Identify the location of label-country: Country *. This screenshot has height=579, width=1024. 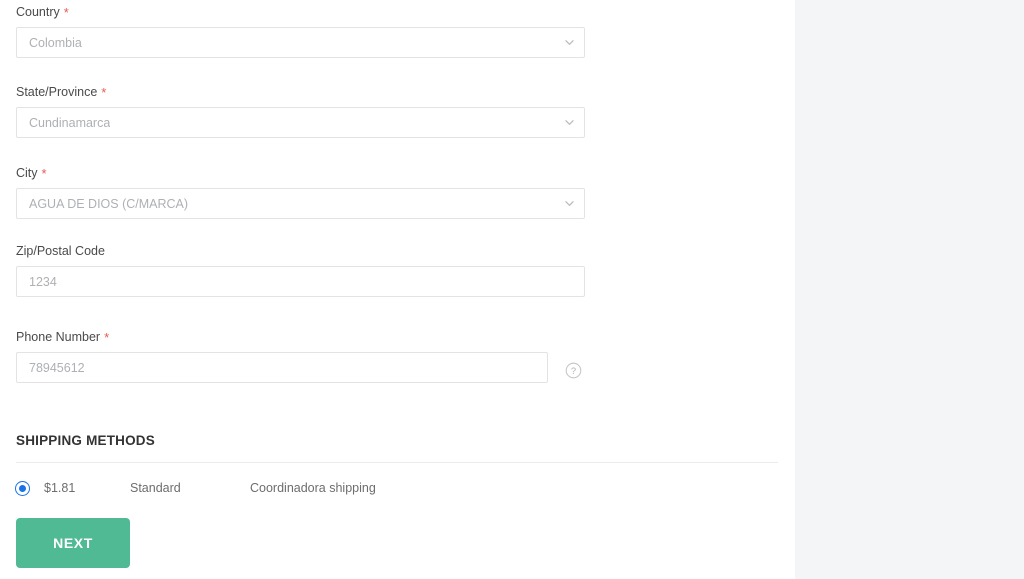
(300, 12).